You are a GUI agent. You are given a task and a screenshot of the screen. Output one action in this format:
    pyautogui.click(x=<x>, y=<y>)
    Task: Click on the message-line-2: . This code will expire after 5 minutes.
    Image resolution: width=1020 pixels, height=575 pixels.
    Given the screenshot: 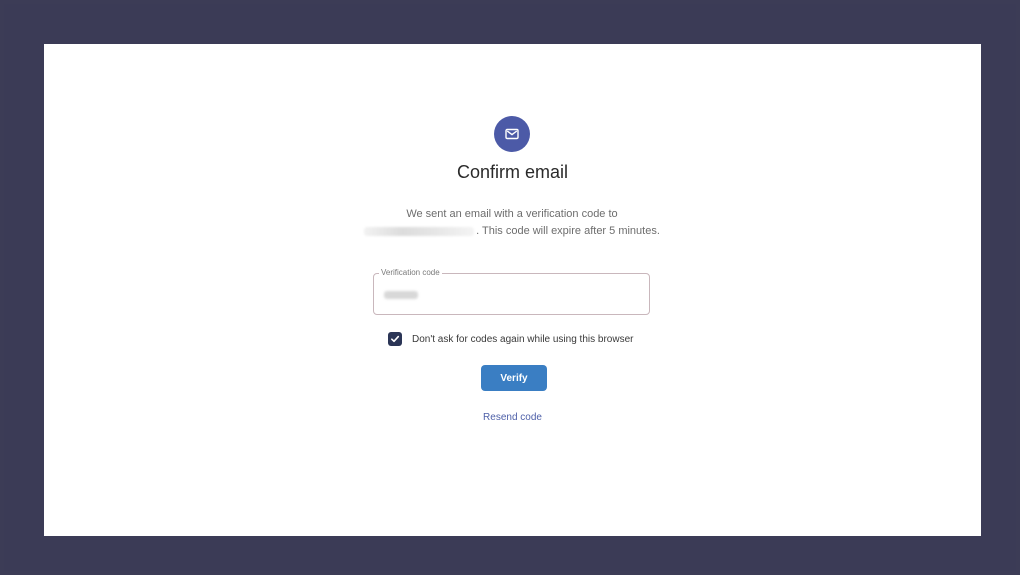 What is the action you would take?
    pyautogui.click(x=512, y=231)
    